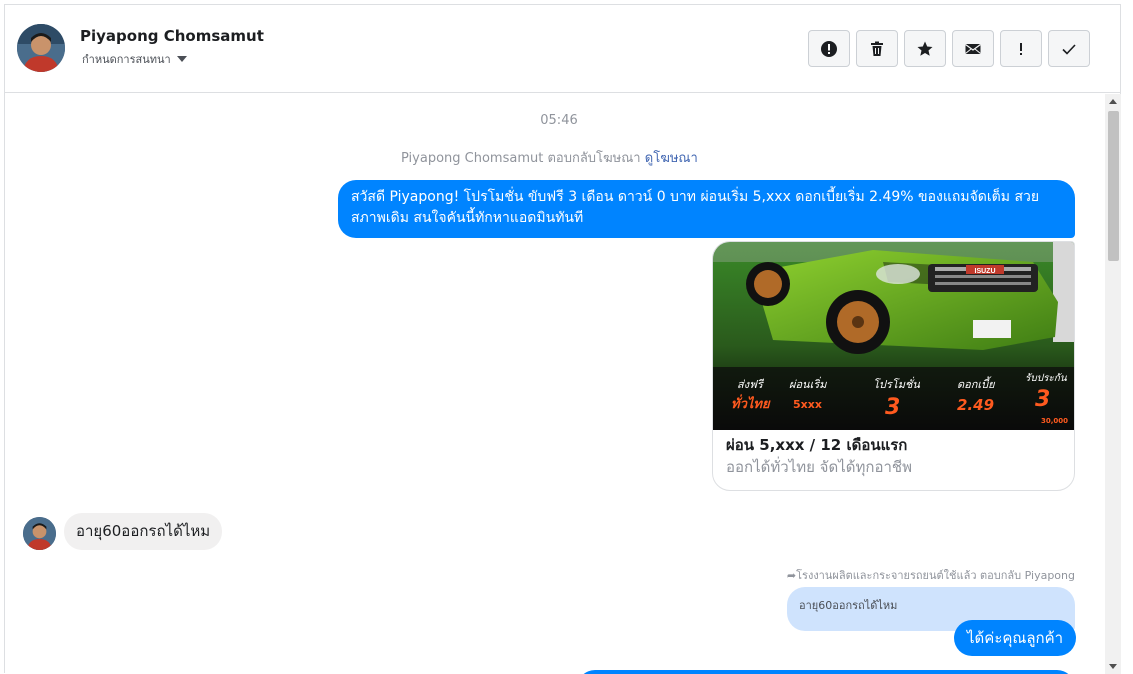 The image size is (1133, 674). I want to click on promo-months-label: โปรโมชั่น, so click(896, 383).